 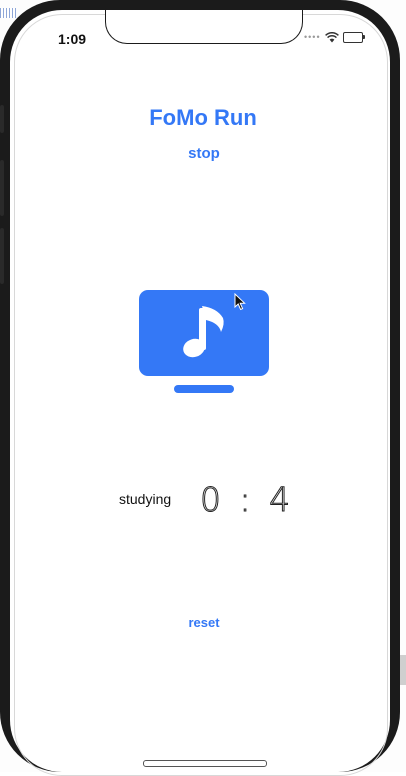 What do you see at coordinates (204, 27) in the screenshot?
I see `notch` at bounding box center [204, 27].